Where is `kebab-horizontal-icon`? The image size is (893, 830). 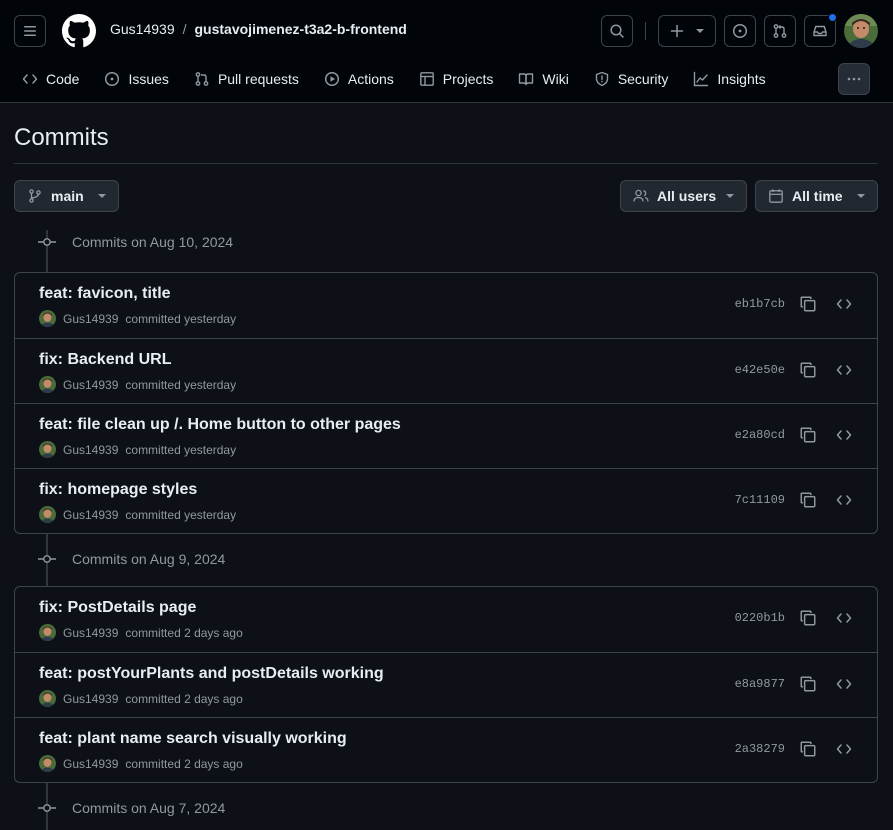 kebab-horizontal-icon is located at coordinates (854, 79).